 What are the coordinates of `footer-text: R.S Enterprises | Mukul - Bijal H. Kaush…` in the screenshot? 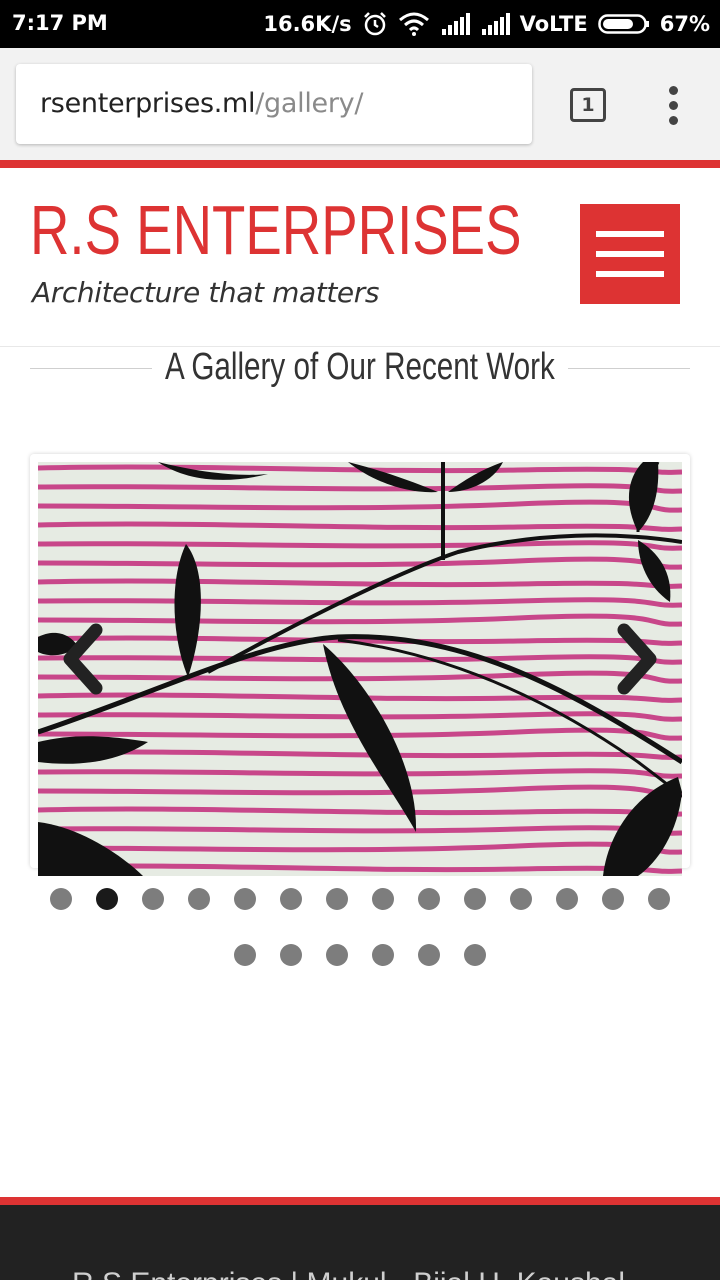 It's located at (348, 1273).